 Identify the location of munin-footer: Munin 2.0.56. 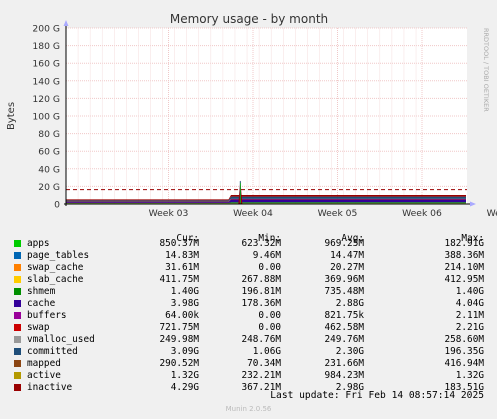
(248, 409).